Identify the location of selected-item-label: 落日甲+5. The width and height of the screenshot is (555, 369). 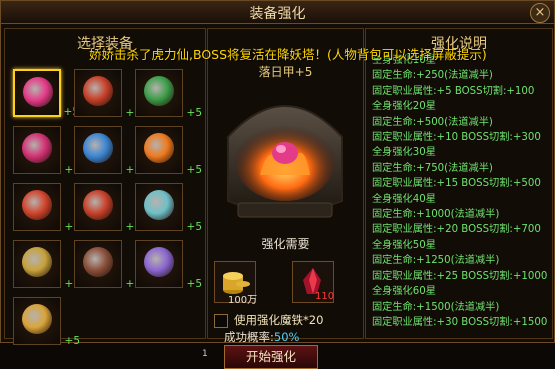
(285, 72).